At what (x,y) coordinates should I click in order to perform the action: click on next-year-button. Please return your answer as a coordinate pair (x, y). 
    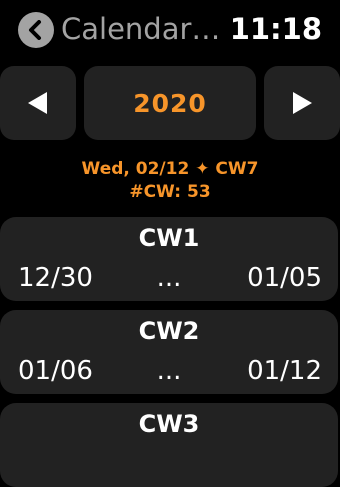
    Looking at the image, I should click on (302, 103).